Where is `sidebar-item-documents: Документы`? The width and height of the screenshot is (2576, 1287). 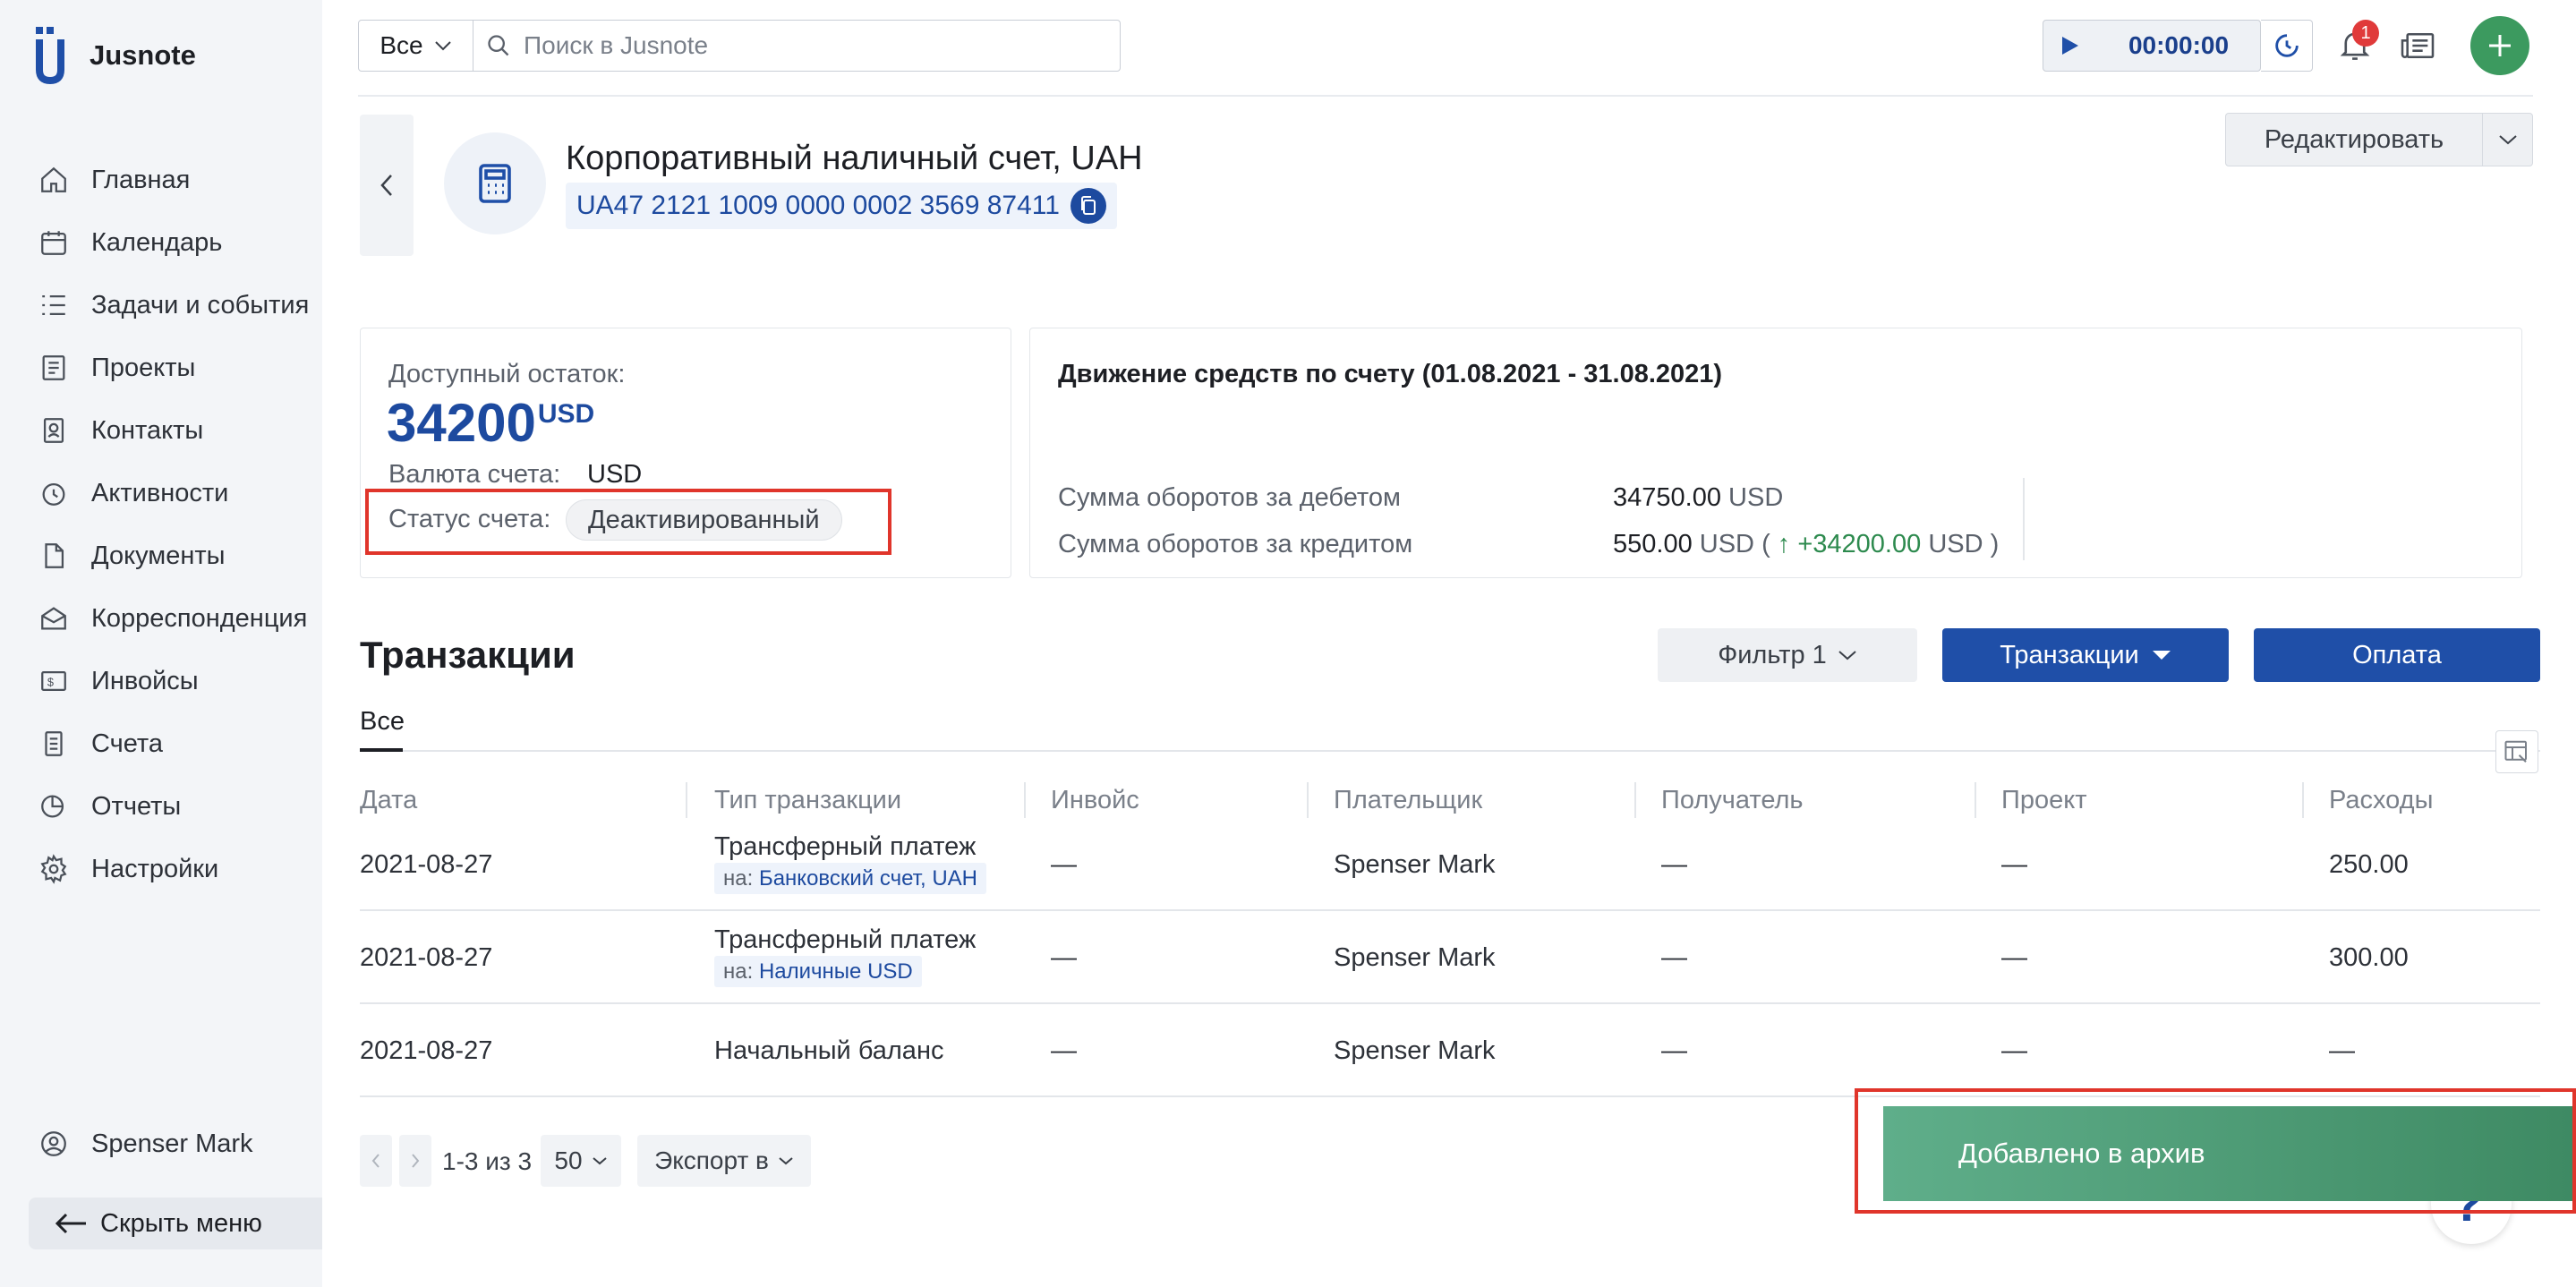
sidebar-item-documents: Документы is located at coordinates (174, 556).